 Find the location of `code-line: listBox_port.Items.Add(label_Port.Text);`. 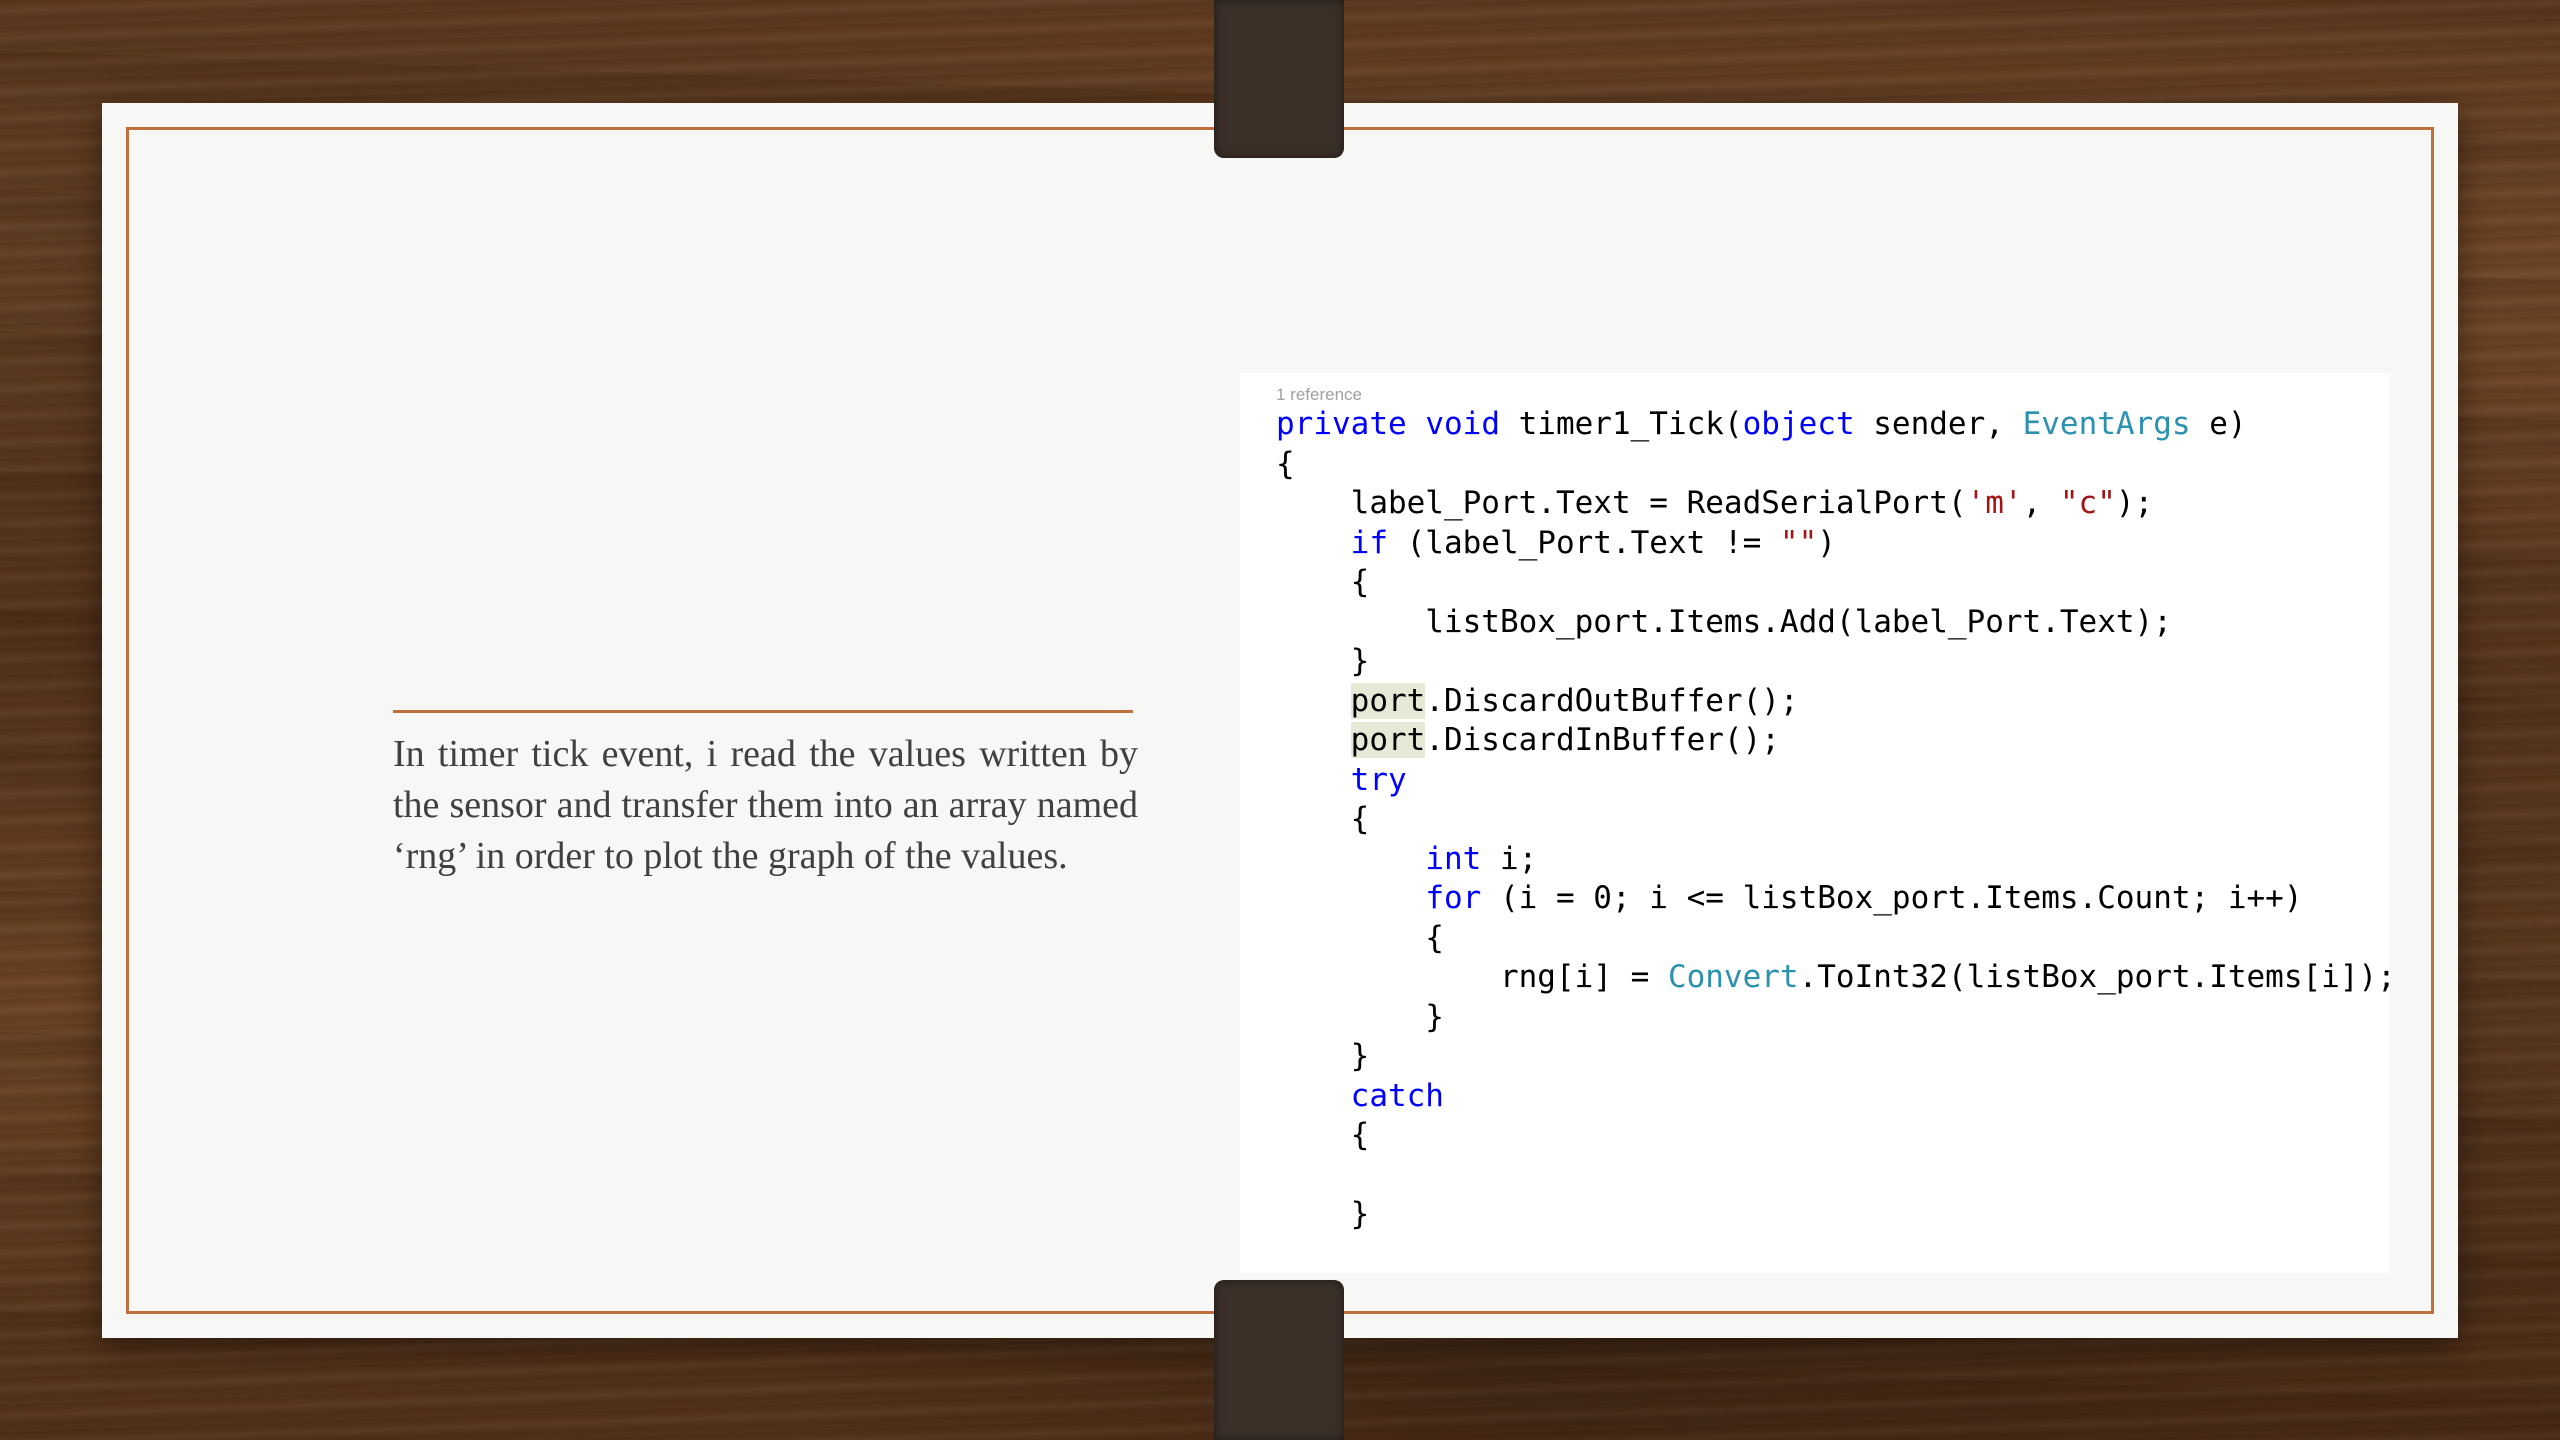

code-line: listBox_port.Items.Add(label_Port.Text); is located at coordinates (1836, 623).